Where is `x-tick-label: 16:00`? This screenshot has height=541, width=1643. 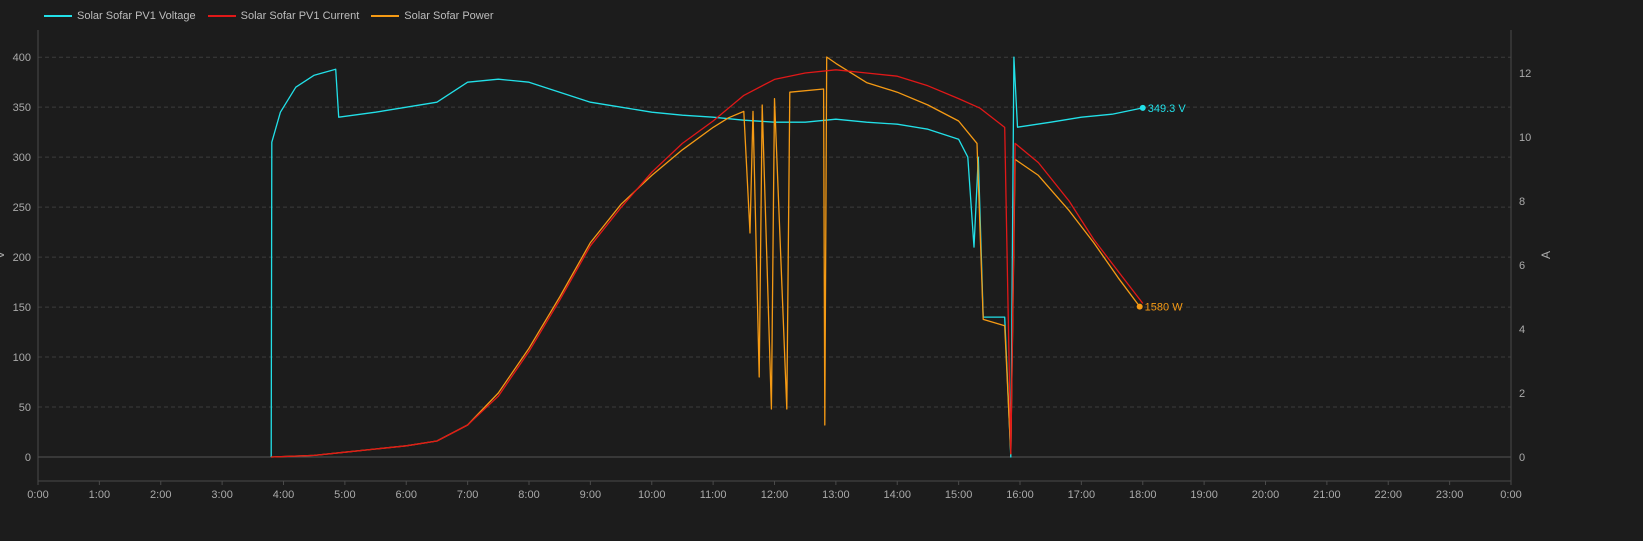 x-tick-label: 16:00 is located at coordinates (1020, 495).